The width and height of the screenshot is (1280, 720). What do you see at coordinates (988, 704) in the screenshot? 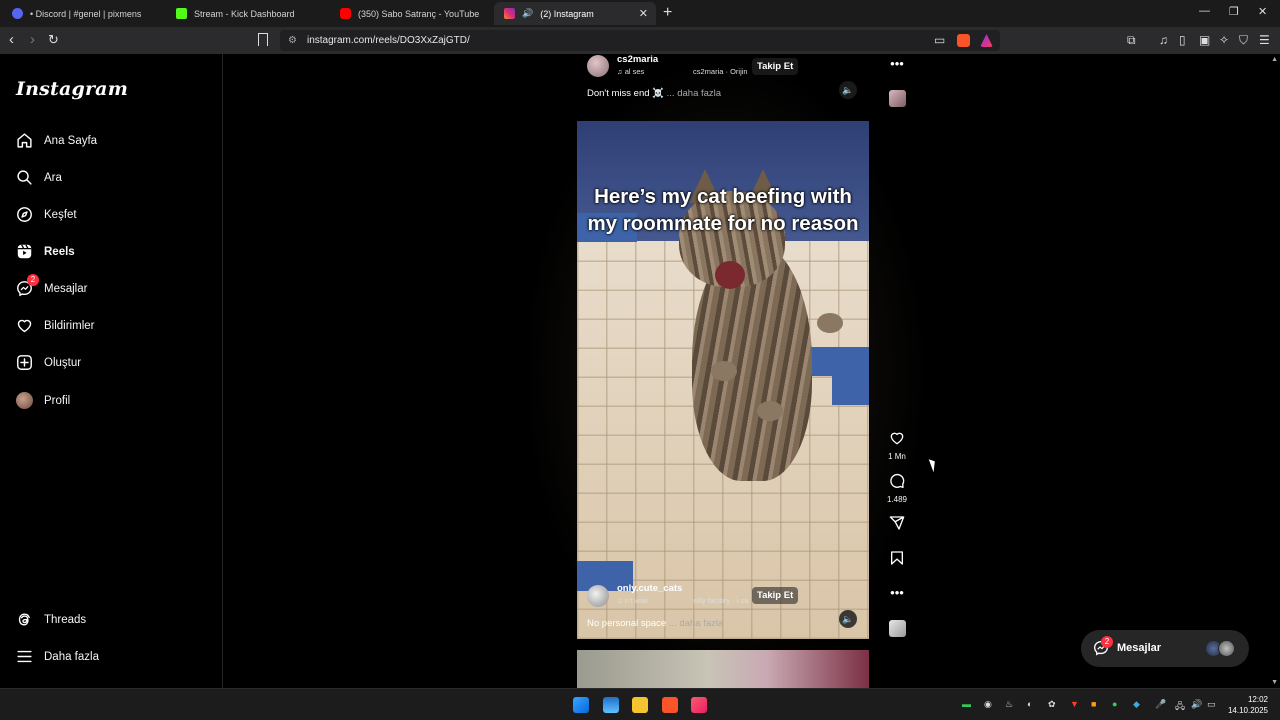
I see `tray-app-icon: ◉` at bounding box center [988, 704].